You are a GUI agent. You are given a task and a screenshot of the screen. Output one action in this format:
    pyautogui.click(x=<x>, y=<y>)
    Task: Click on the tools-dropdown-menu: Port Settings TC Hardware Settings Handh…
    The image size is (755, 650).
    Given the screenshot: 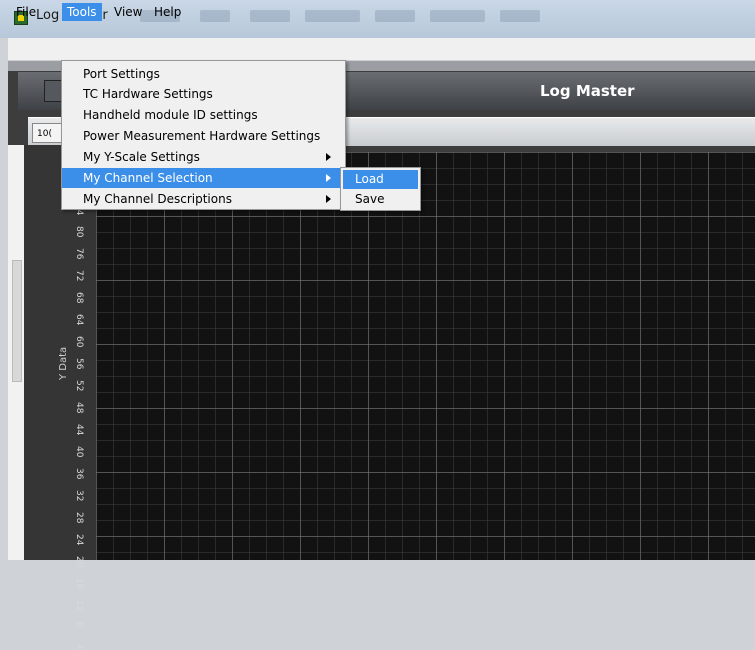 What is the action you would take?
    pyautogui.click(x=203, y=135)
    